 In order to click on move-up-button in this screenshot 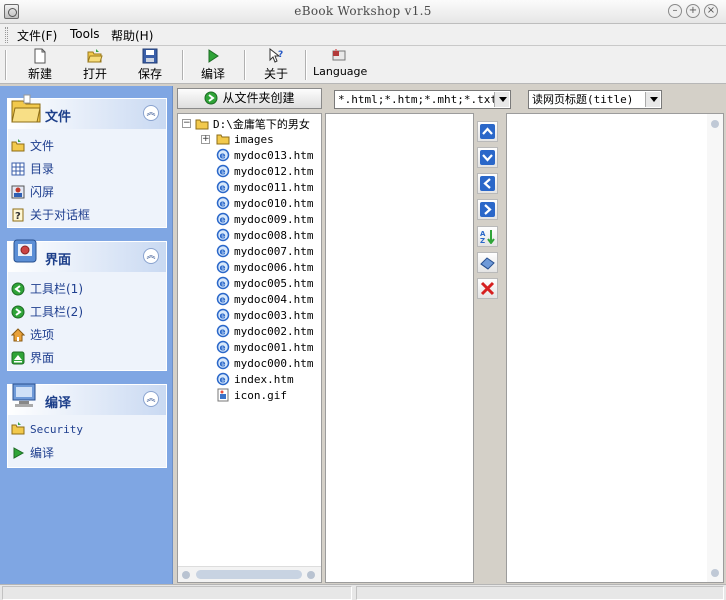, I will do `click(487, 131)`.